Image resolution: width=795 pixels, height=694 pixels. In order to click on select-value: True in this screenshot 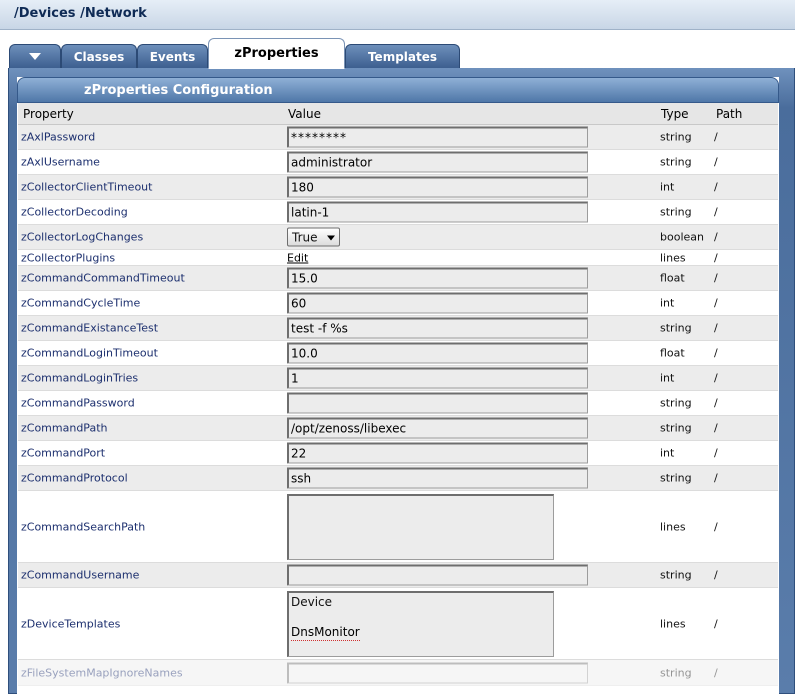, I will do `click(305, 237)`.